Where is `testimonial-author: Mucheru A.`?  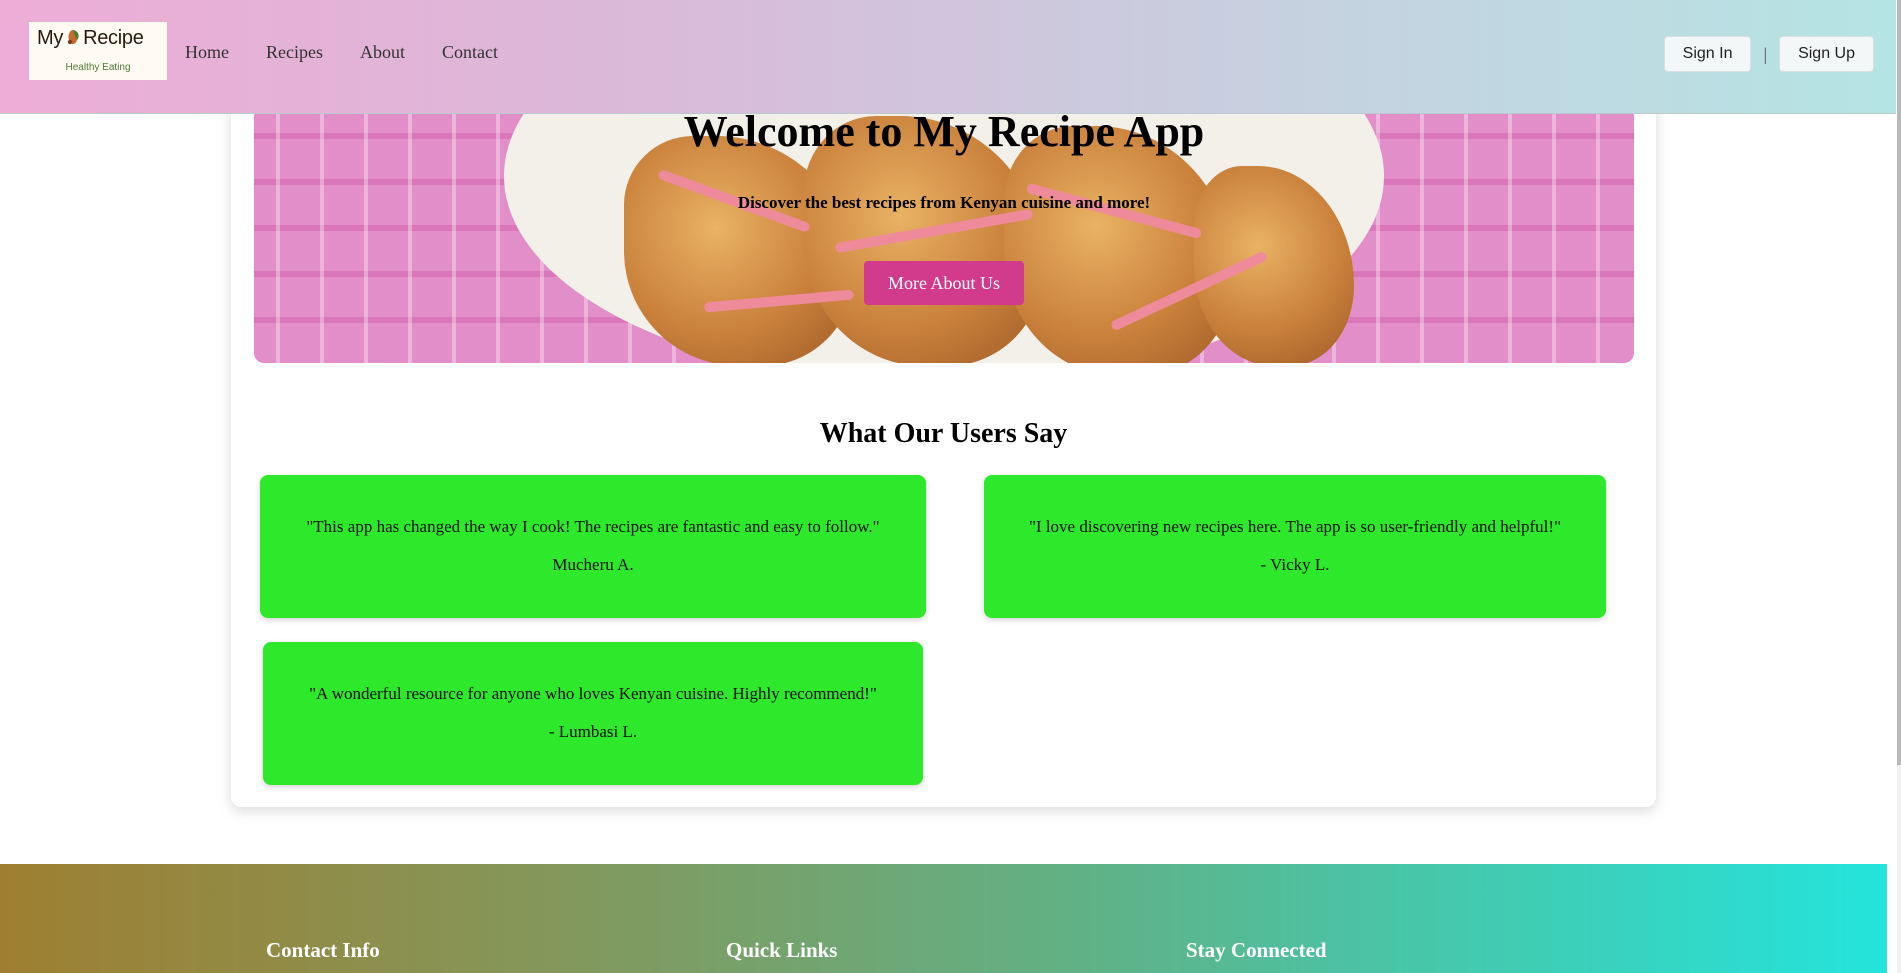 testimonial-author: Mucheru A. is located at coordinates (593, 564).